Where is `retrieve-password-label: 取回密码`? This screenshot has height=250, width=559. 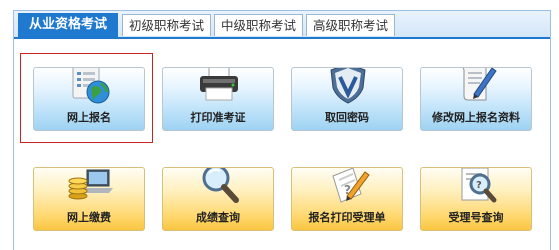 retrieve-password-label: 取回密码 is located at coordinates (347, 117).